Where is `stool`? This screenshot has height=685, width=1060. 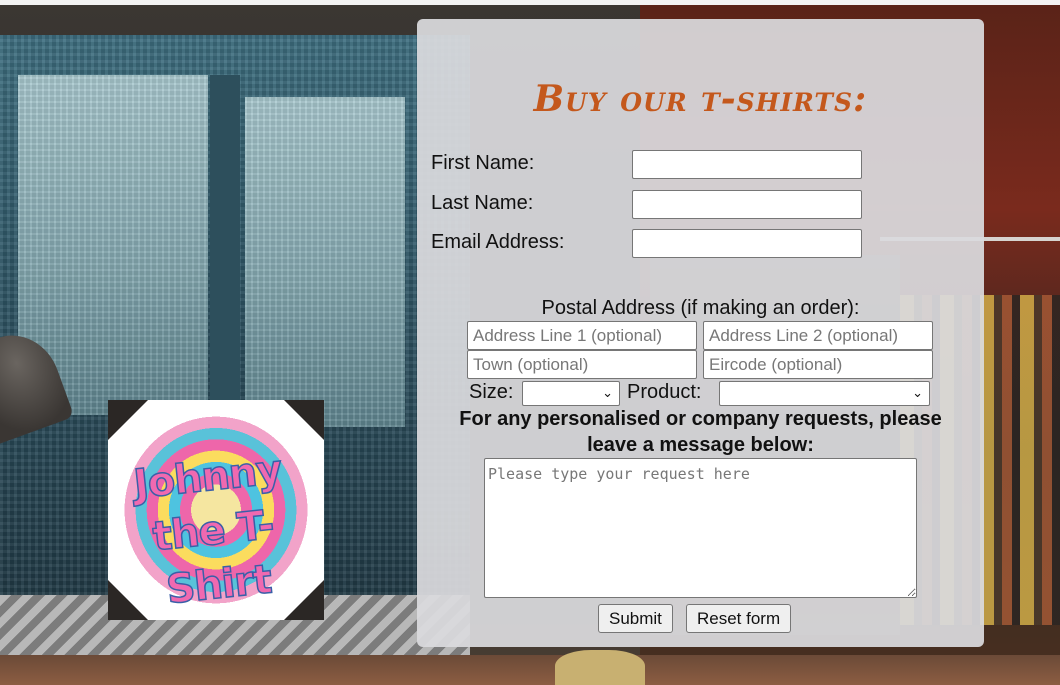
stool is located at coordinates (600, 667).